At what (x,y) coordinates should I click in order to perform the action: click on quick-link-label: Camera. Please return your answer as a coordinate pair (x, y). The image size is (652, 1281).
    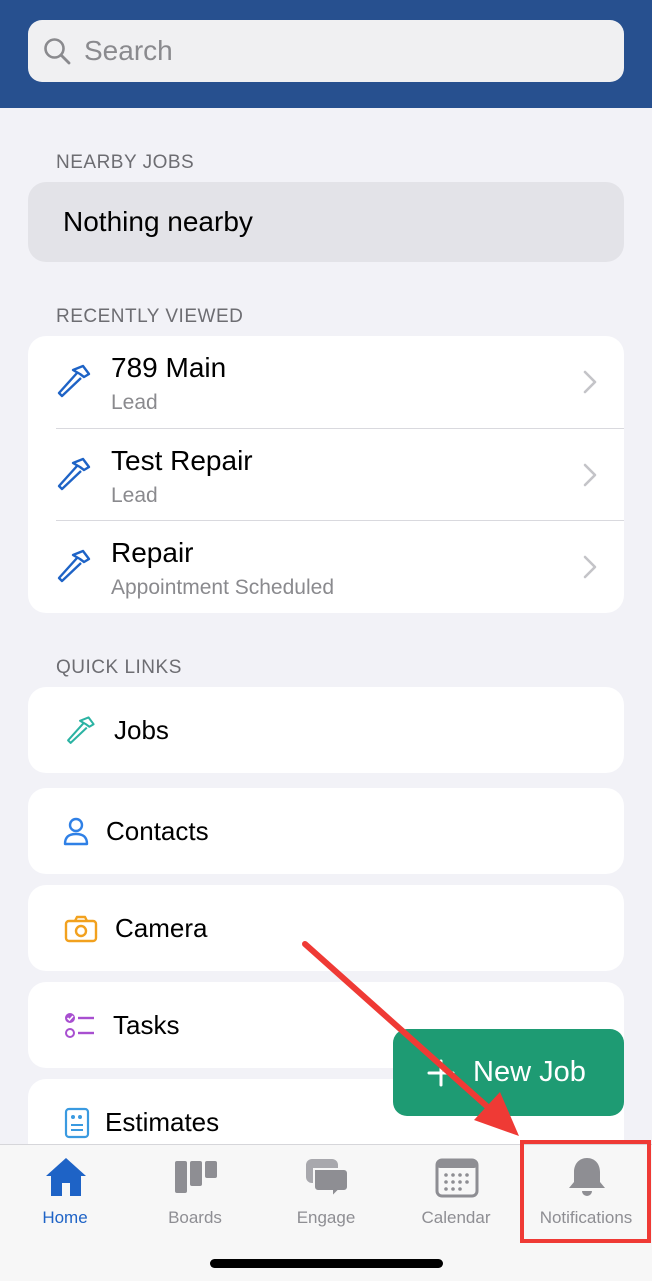
    Looking at the image, I should click on (161, 928).